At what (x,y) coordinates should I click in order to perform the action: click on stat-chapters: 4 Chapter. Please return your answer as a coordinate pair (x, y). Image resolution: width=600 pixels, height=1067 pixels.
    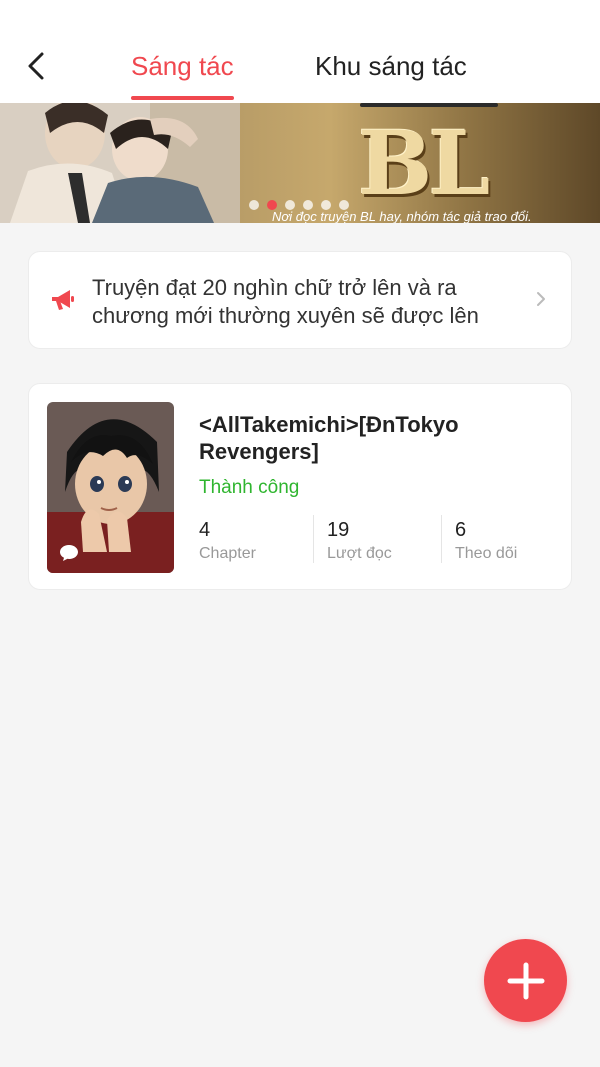
    Looking at the image, I should click on (227, 542).